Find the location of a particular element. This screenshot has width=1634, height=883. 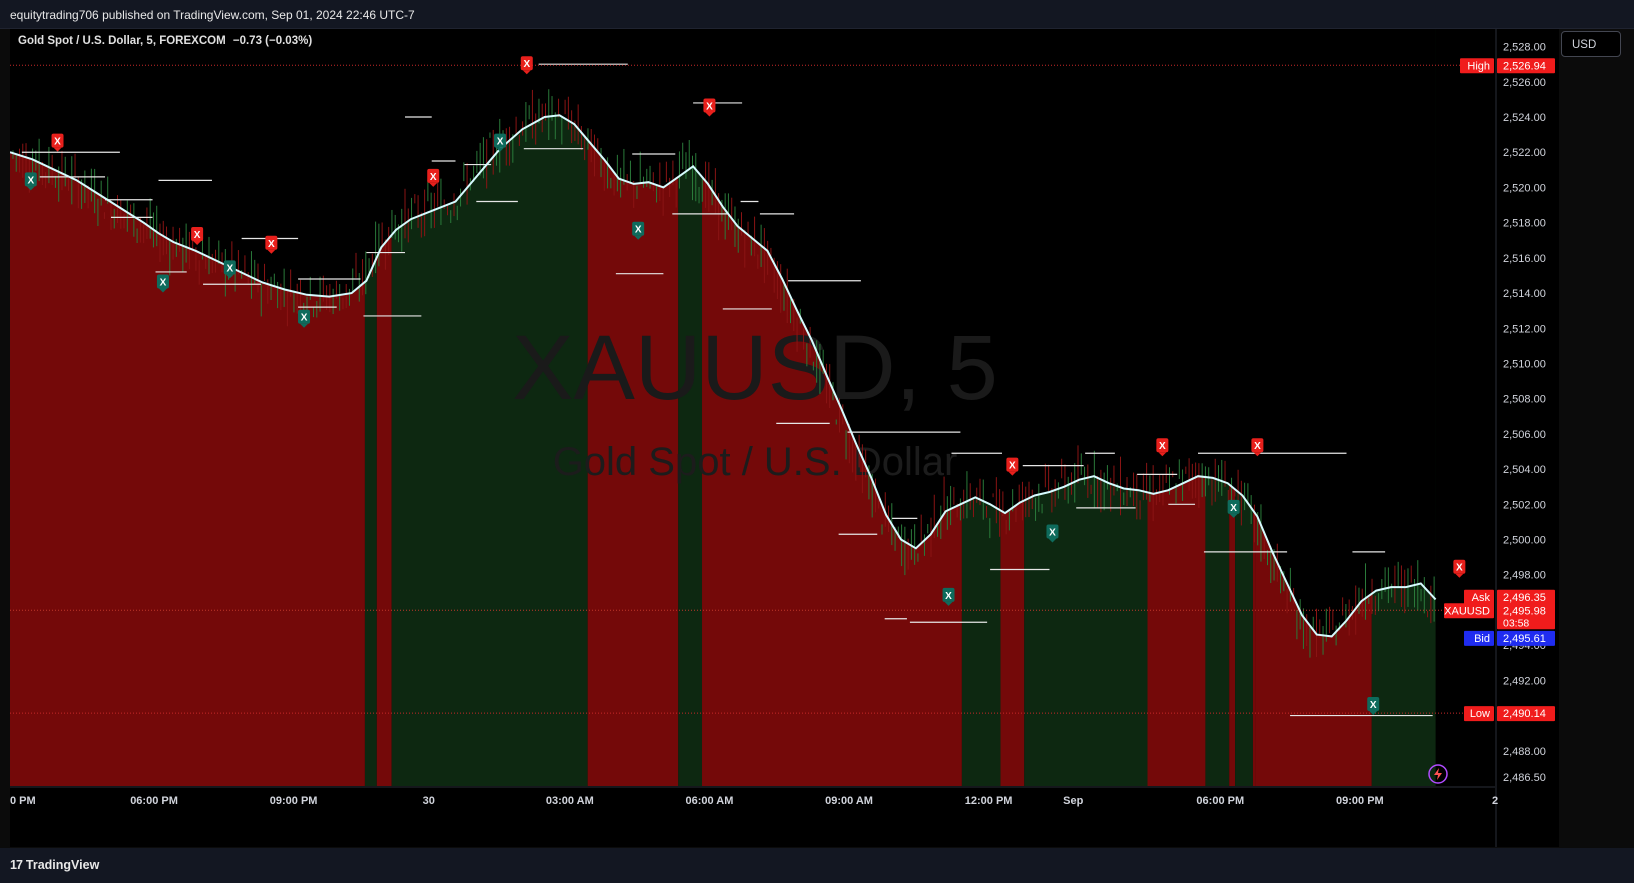

y-tick-label: 2,512.00 is located at coordinates (1524, 329).